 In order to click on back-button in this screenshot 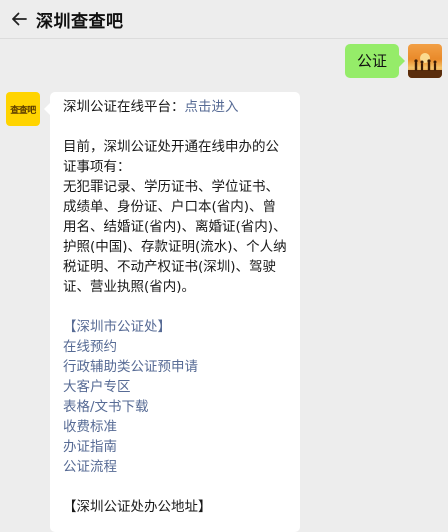, I will do `click(19, 19)`.